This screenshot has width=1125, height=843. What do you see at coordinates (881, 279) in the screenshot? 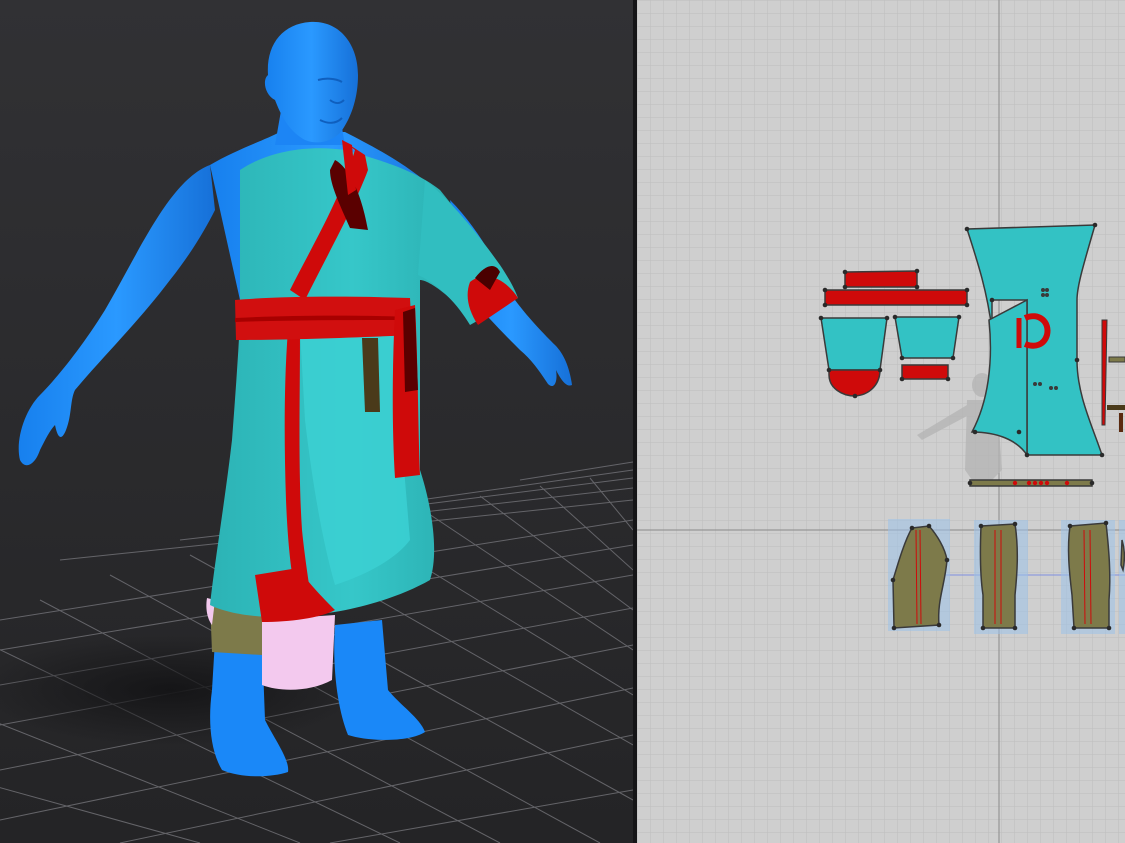
I see `piece-collar-strip-top` at bounding box center [881, 279].